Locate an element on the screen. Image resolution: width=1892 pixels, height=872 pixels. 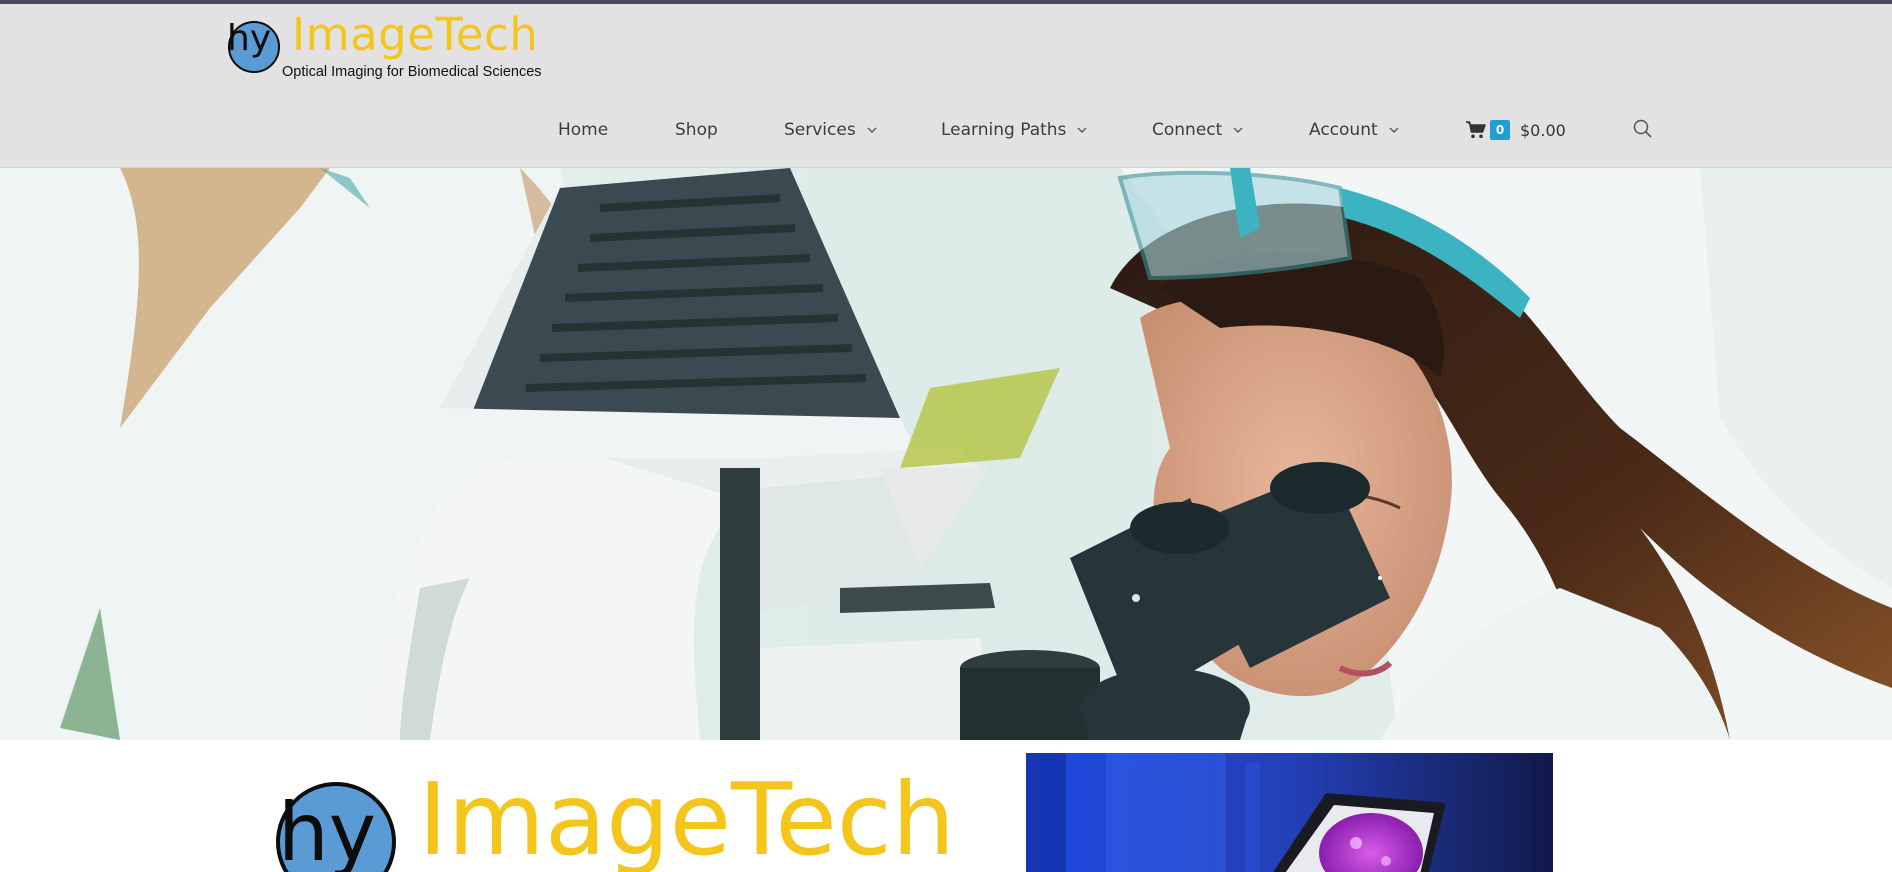
cart-total: $0.00 is located at coordinates (1543, 130).